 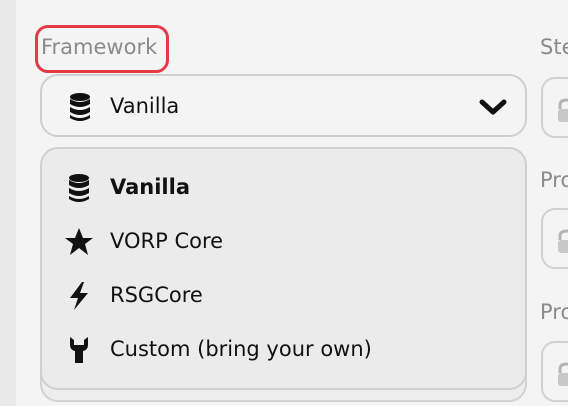 I want to click on option-rsgcore: RSGCore, so click(x=285, y=296).